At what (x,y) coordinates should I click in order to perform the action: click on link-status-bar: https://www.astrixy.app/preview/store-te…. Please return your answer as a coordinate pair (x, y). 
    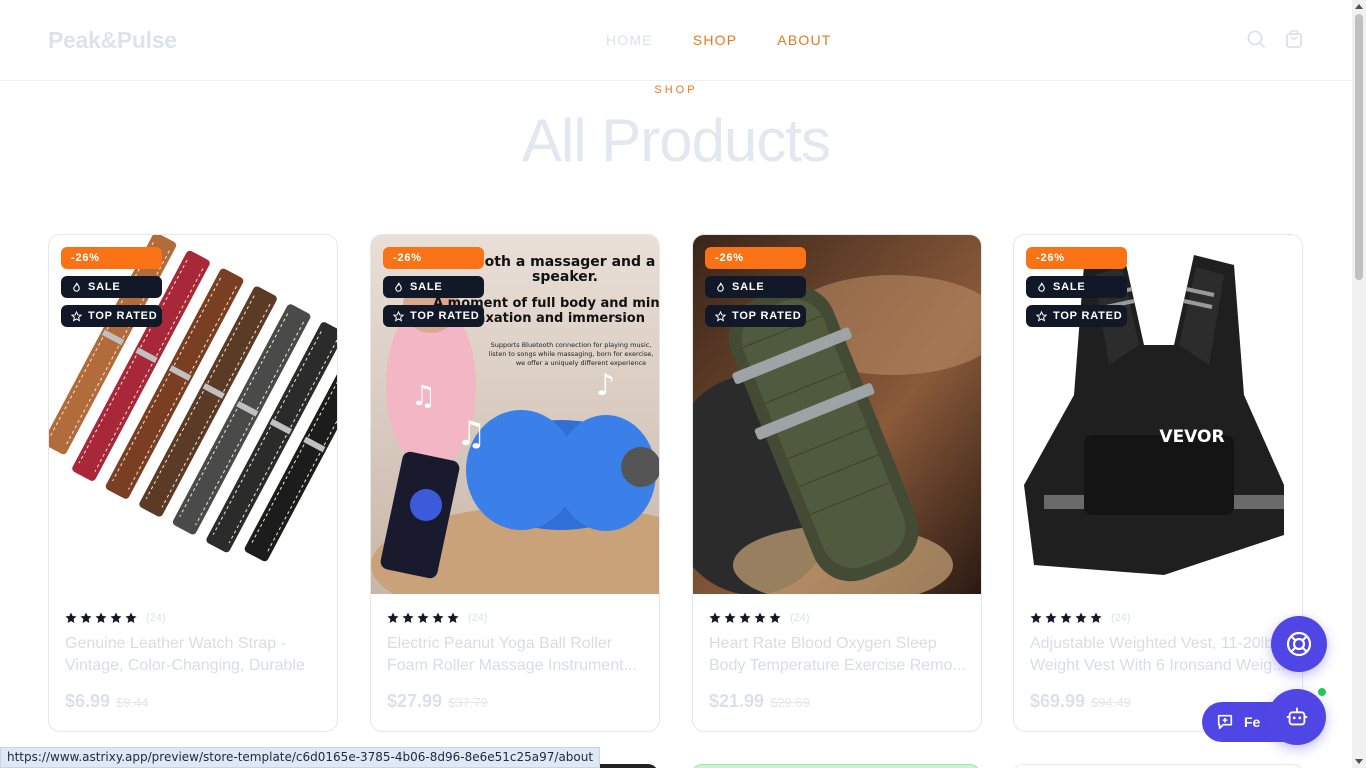
    Looking at the image, I should click on (300, 757).